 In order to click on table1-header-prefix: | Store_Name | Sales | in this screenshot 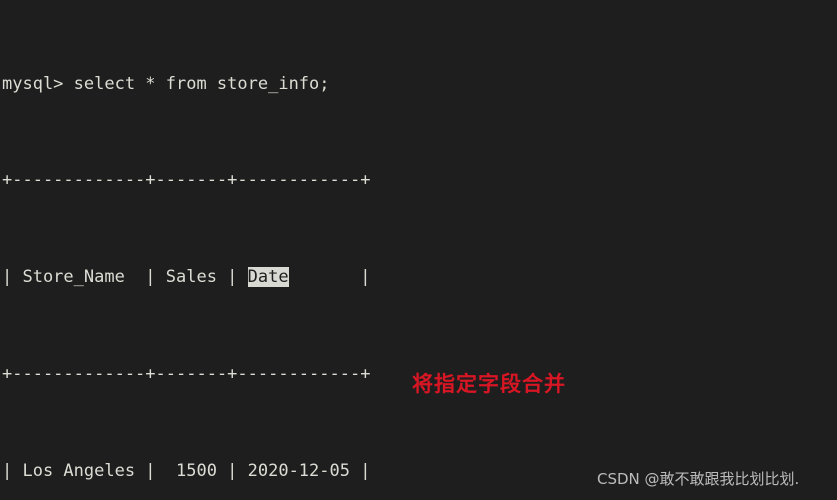, I will do `click(125, 277)`.